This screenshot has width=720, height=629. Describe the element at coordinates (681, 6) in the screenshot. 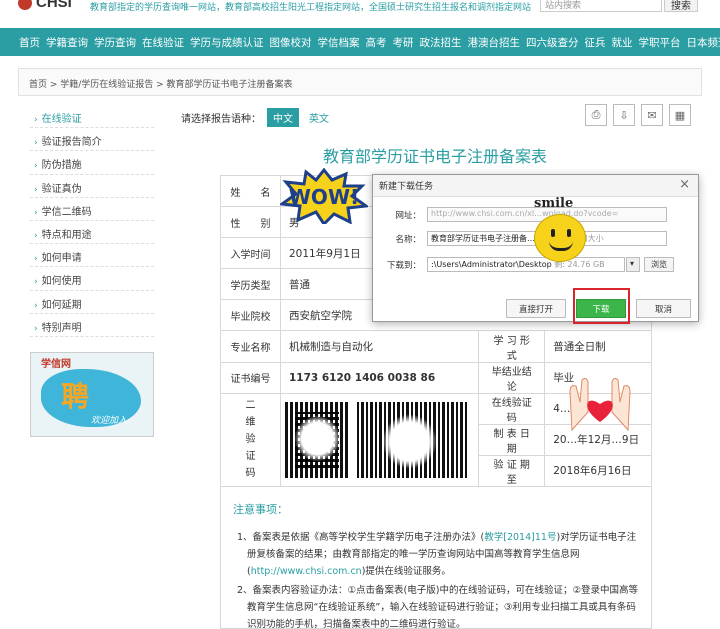

I see `site-search-button: 搜索` at that location.